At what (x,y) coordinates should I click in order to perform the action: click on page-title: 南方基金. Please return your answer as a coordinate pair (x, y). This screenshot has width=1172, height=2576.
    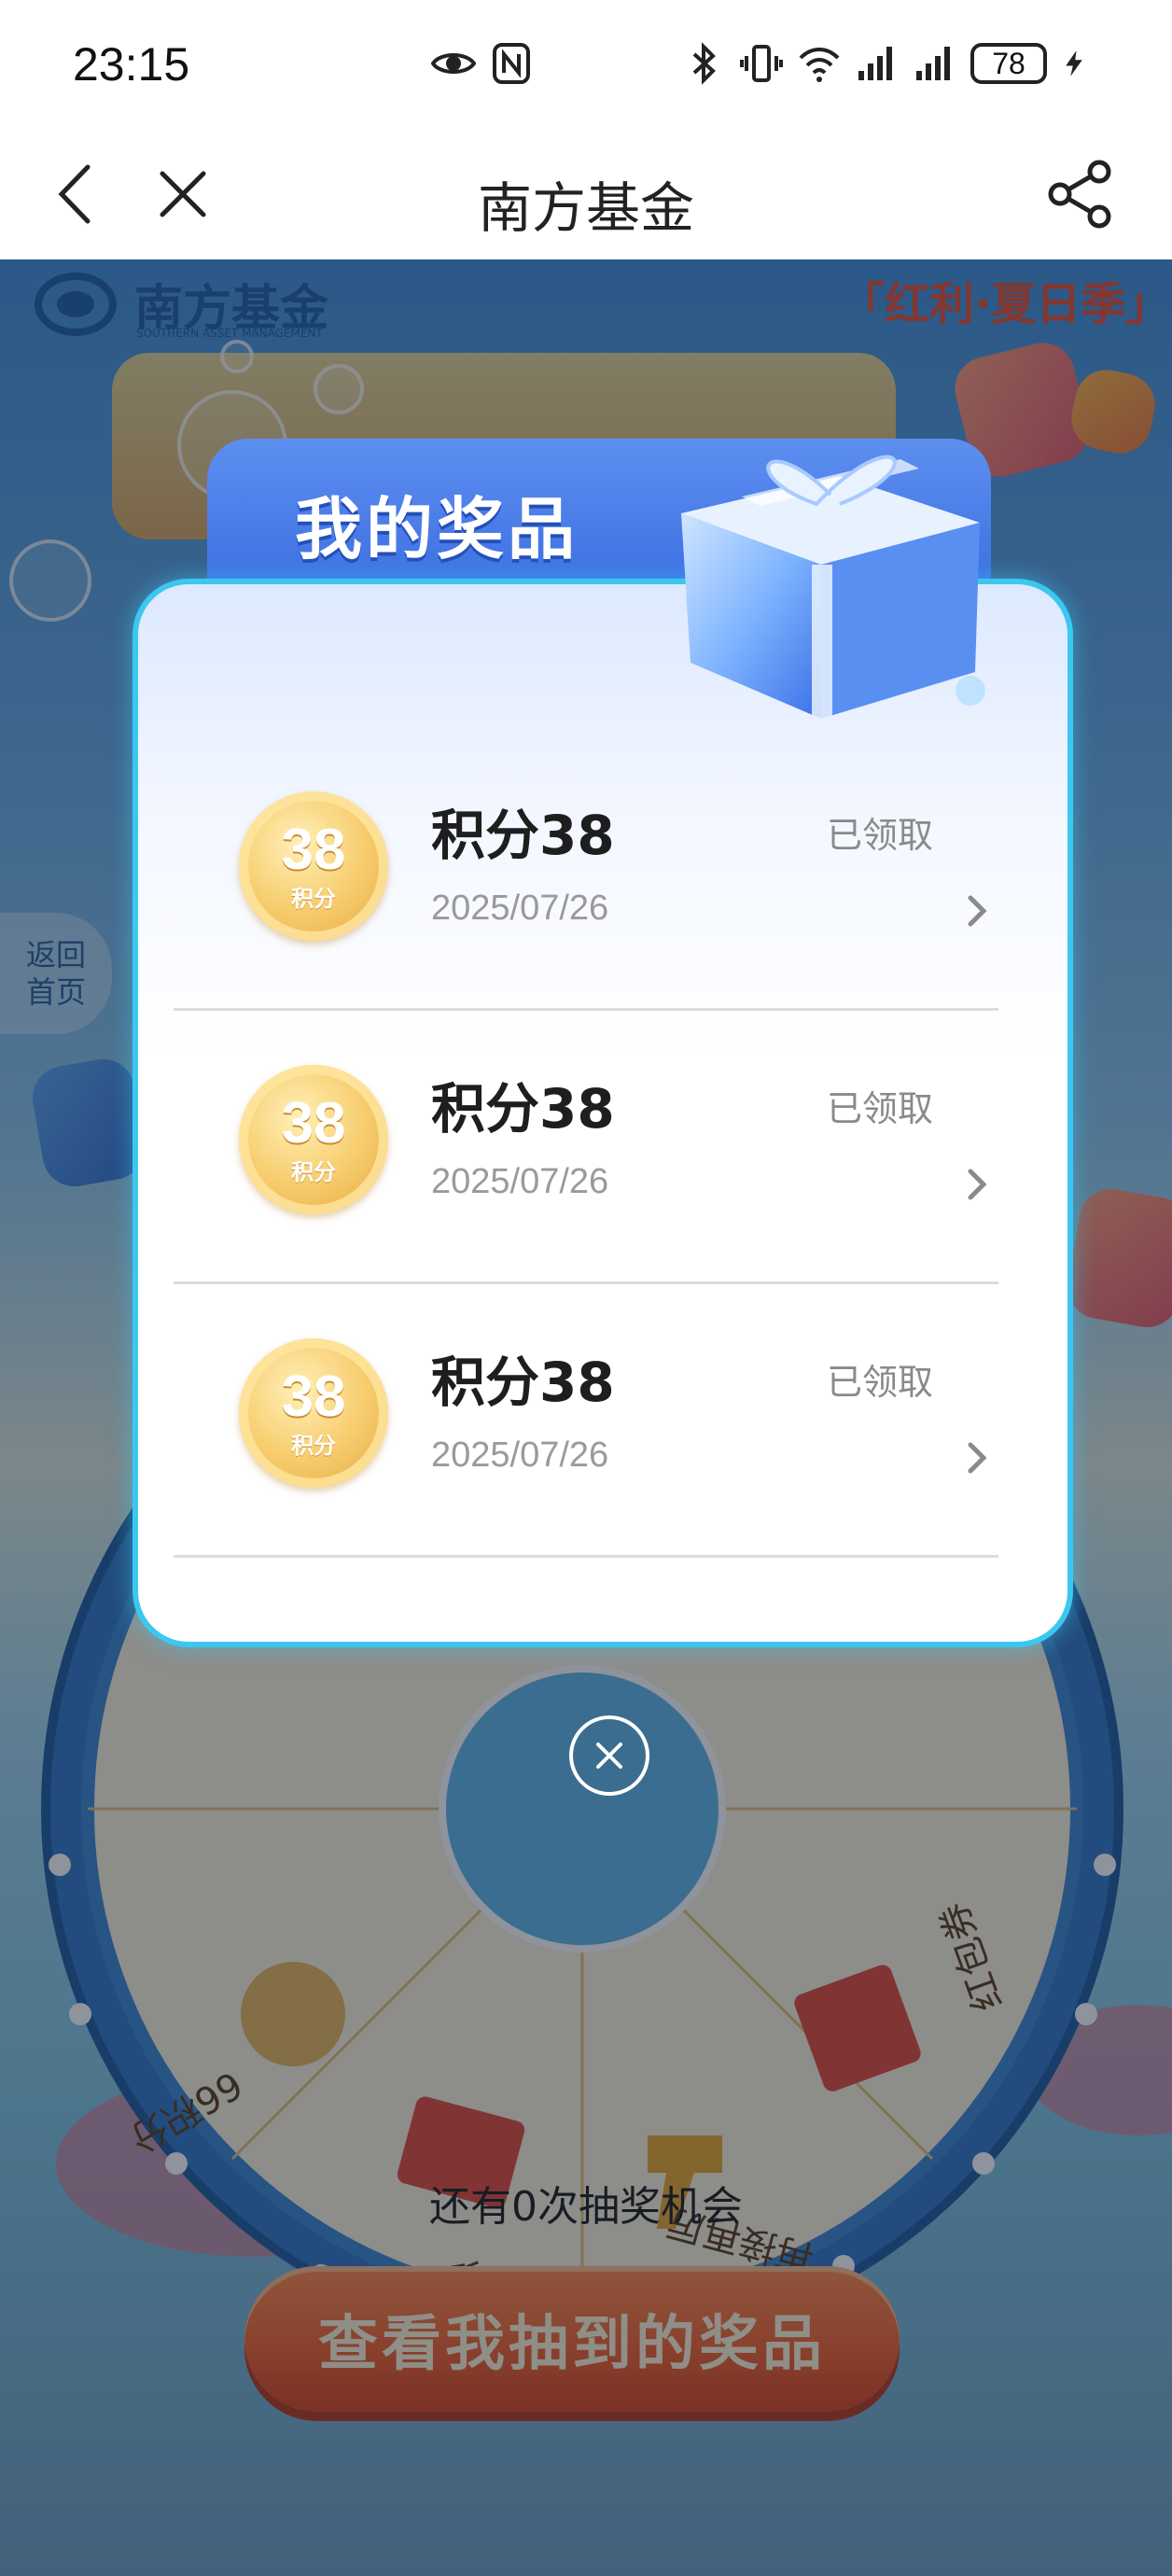
    Looking at the image, I should click on (585, 208).